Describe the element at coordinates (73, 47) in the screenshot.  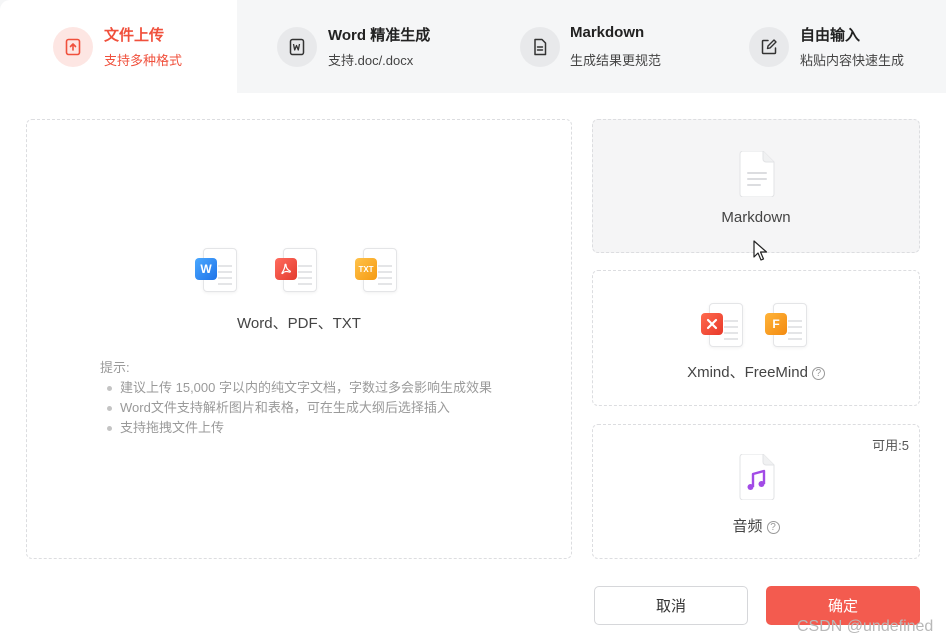
I see `upload-icon` at that location.